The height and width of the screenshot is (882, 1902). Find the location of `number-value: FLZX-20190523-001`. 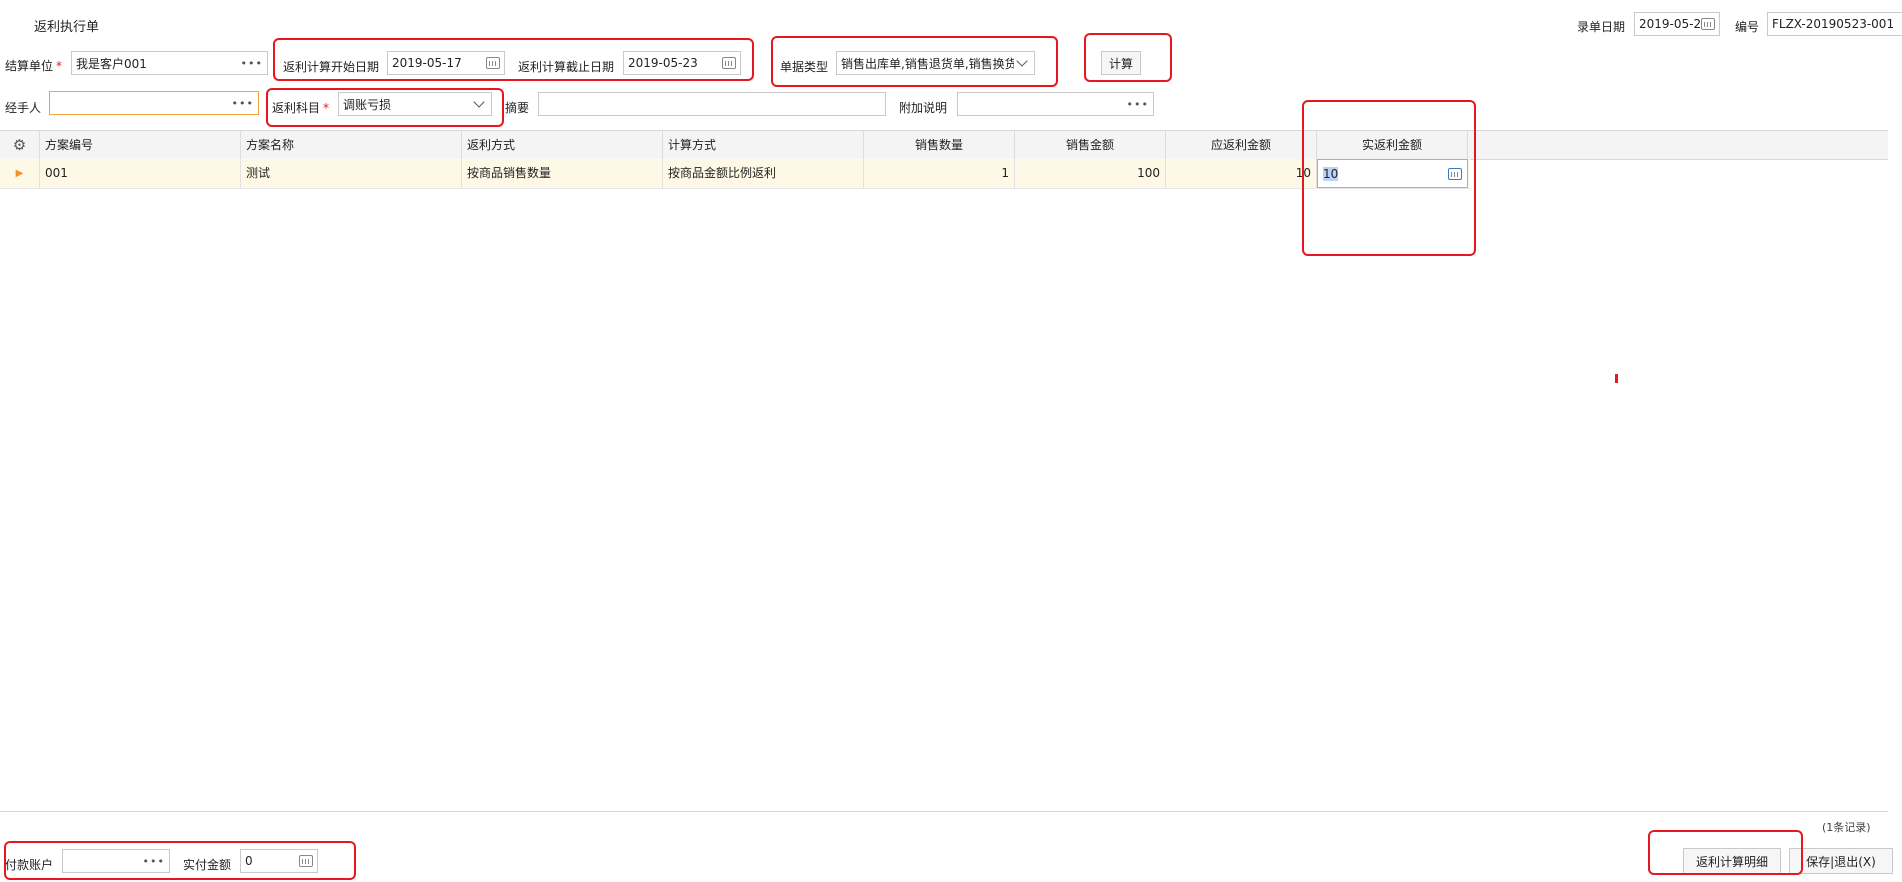

number-value: FLZX-20190523-001 is located at coordinates (1833, 24).